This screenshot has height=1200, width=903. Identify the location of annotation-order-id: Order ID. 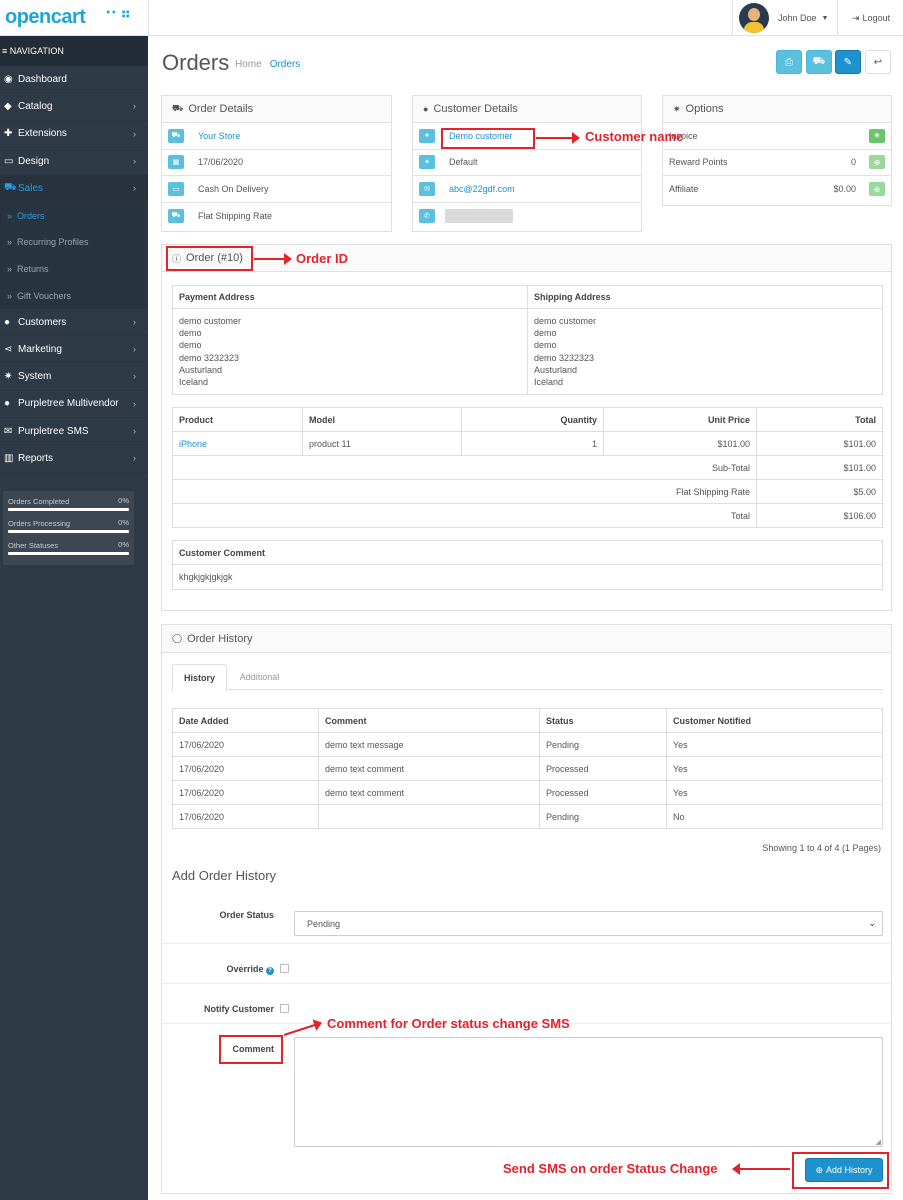
(322, 258).